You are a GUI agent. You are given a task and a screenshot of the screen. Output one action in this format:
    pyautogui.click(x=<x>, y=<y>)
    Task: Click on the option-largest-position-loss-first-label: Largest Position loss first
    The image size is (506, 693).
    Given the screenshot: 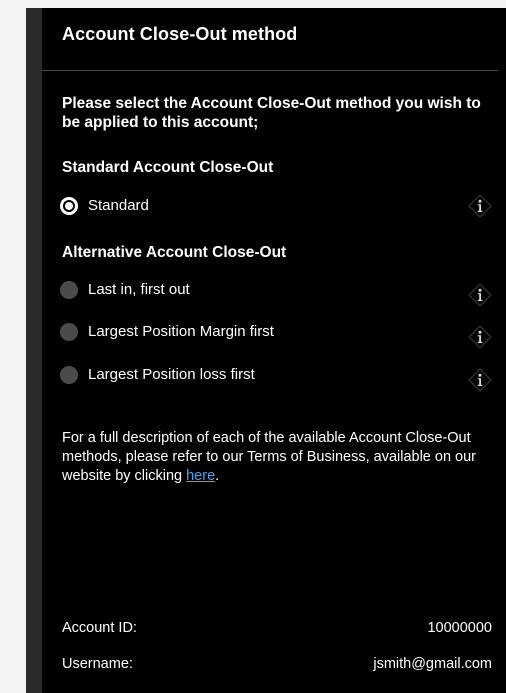 What is the action you would take?
    pyautogui.click(x=171, y=374)
    